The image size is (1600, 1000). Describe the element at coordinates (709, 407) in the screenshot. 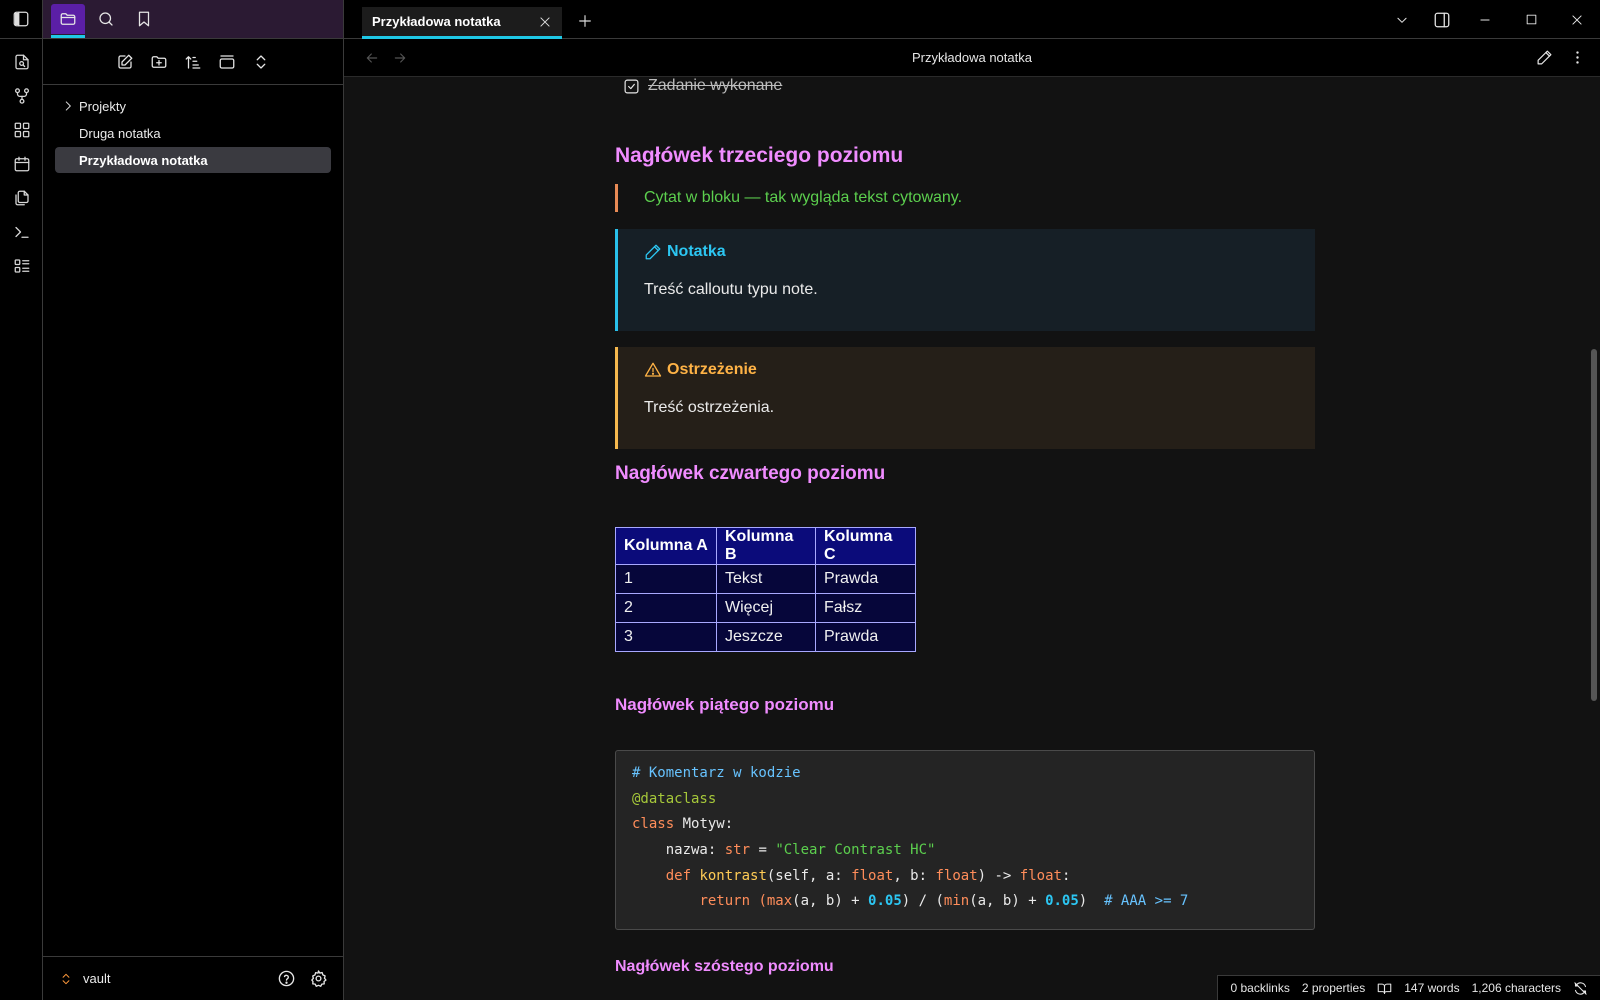

I see `callout-body: Treść ostrzeżenia.` at that location.